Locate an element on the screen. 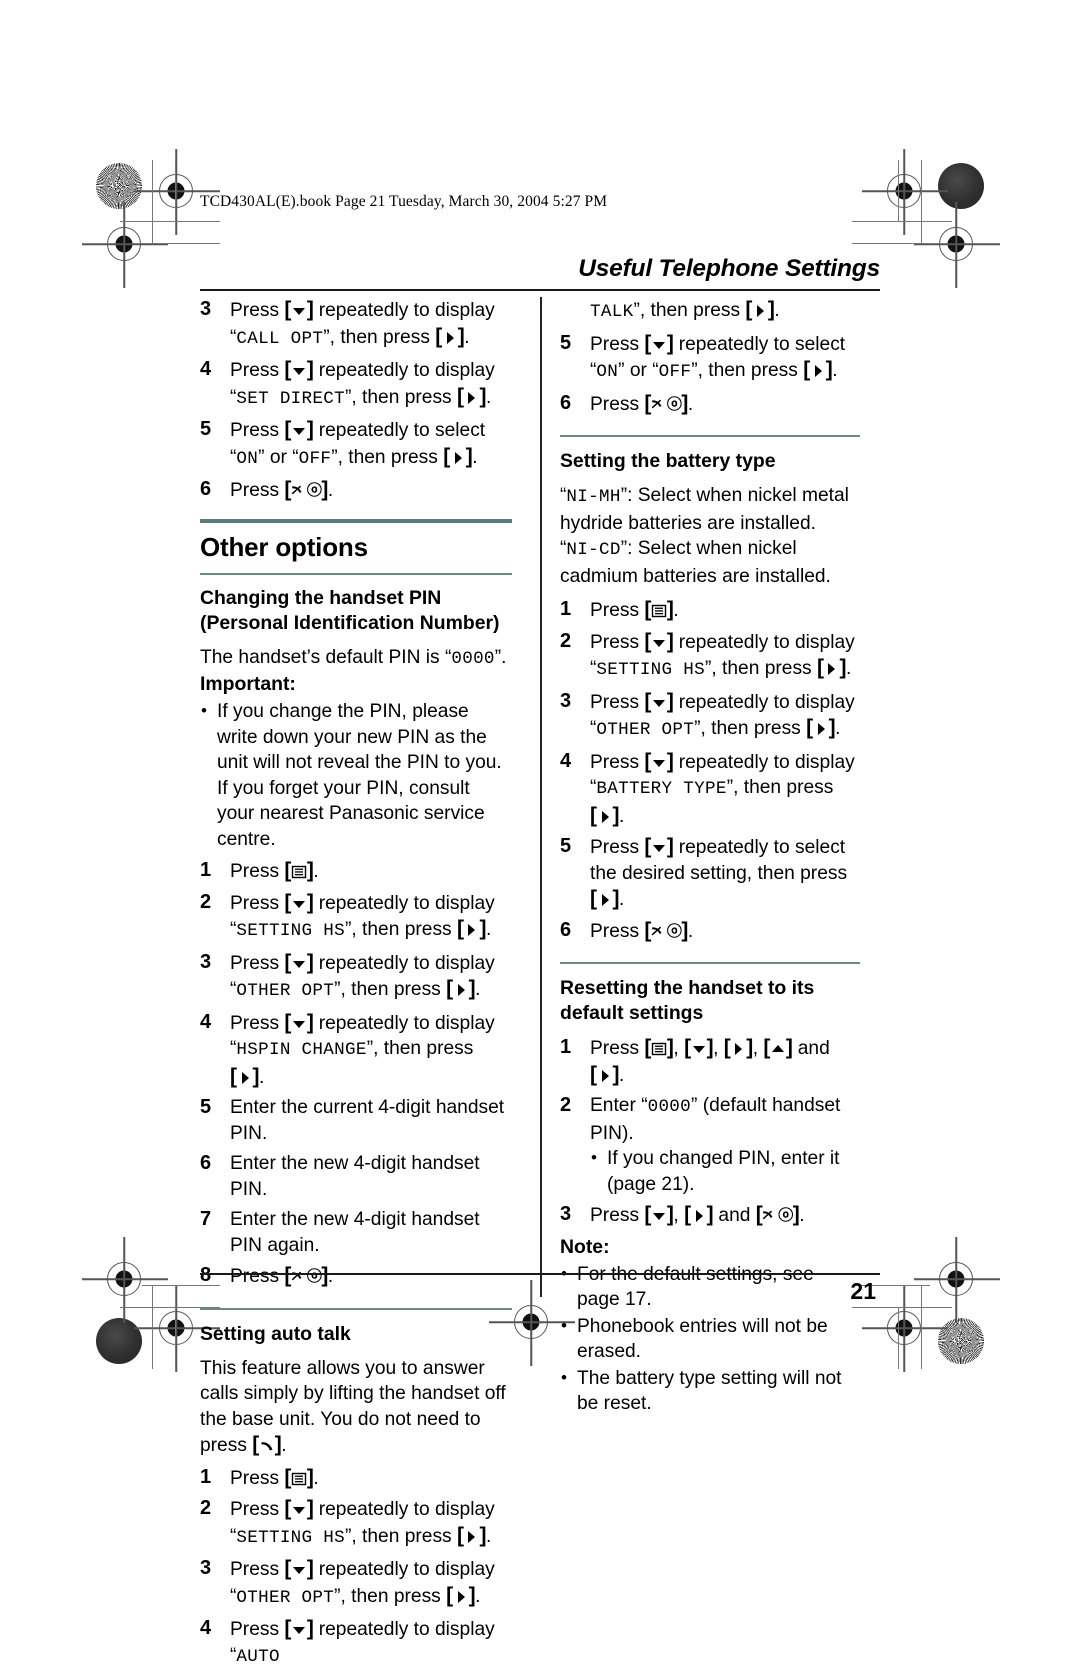 Image resolution: width=1080 pixels, height=1670 pixels. lcd-display-text: NI-MH is located at coordinates (593, 497).